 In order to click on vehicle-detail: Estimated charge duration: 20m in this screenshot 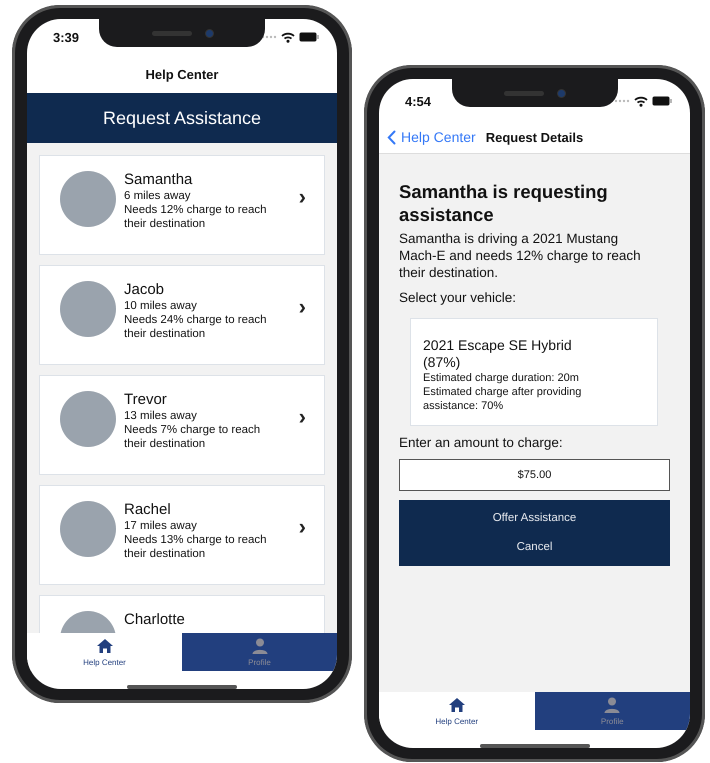, I will do `click(501, 378)`.